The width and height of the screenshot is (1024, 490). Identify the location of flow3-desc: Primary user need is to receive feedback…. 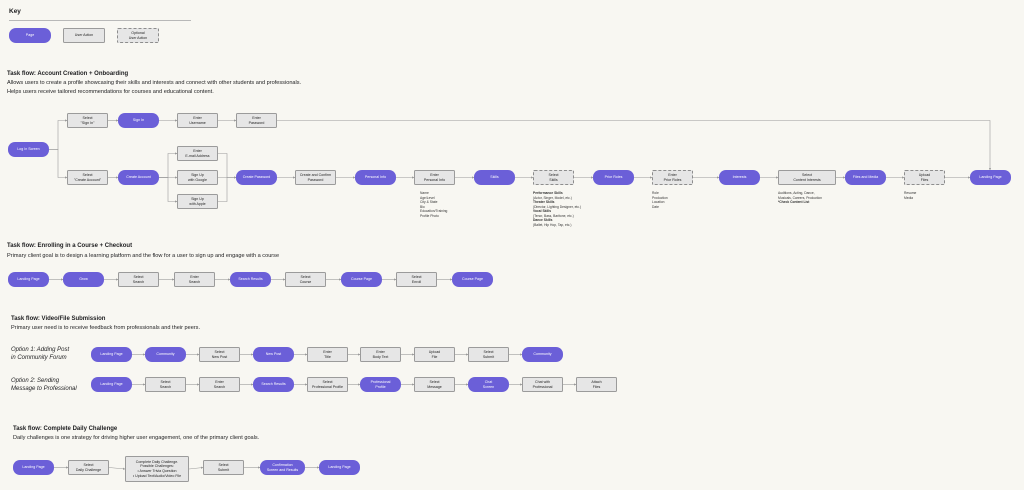
(106, 328).